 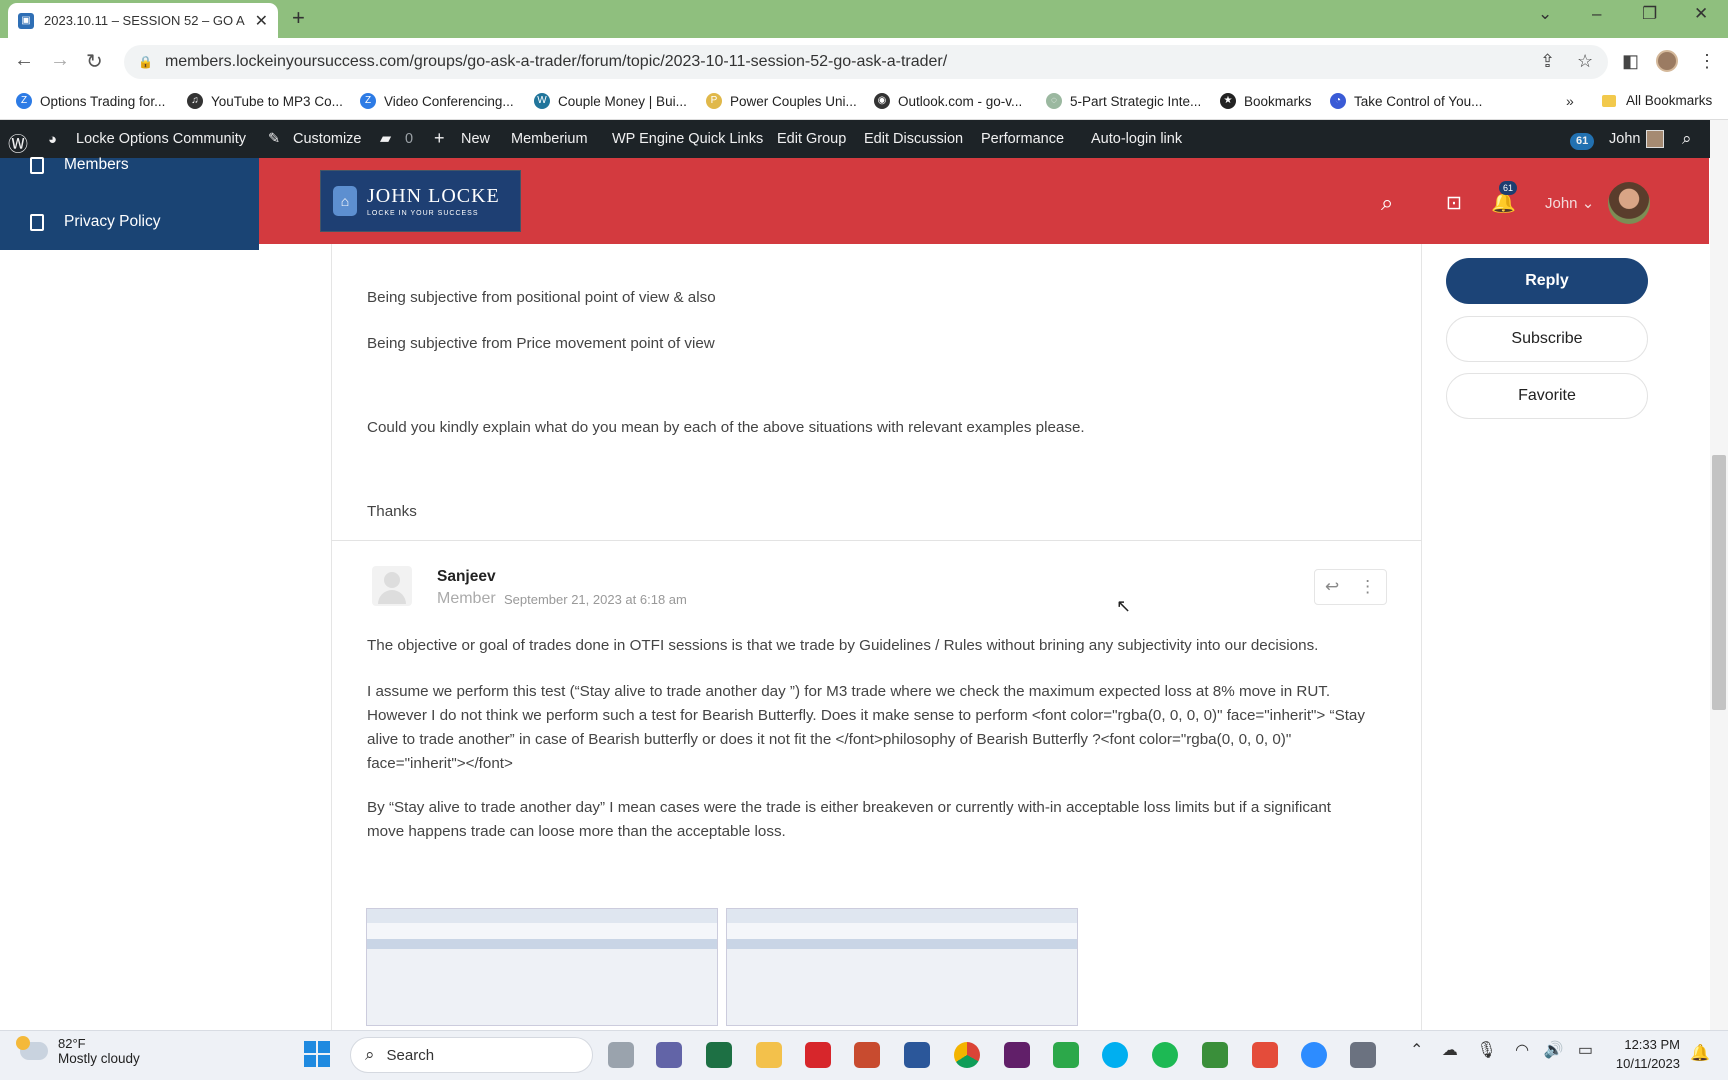 What do you see at coordinates (1669, 100) in the screenshot?
I see `all-bookmarks-label: All Bookmarks` at bounding box center [1669, 100].